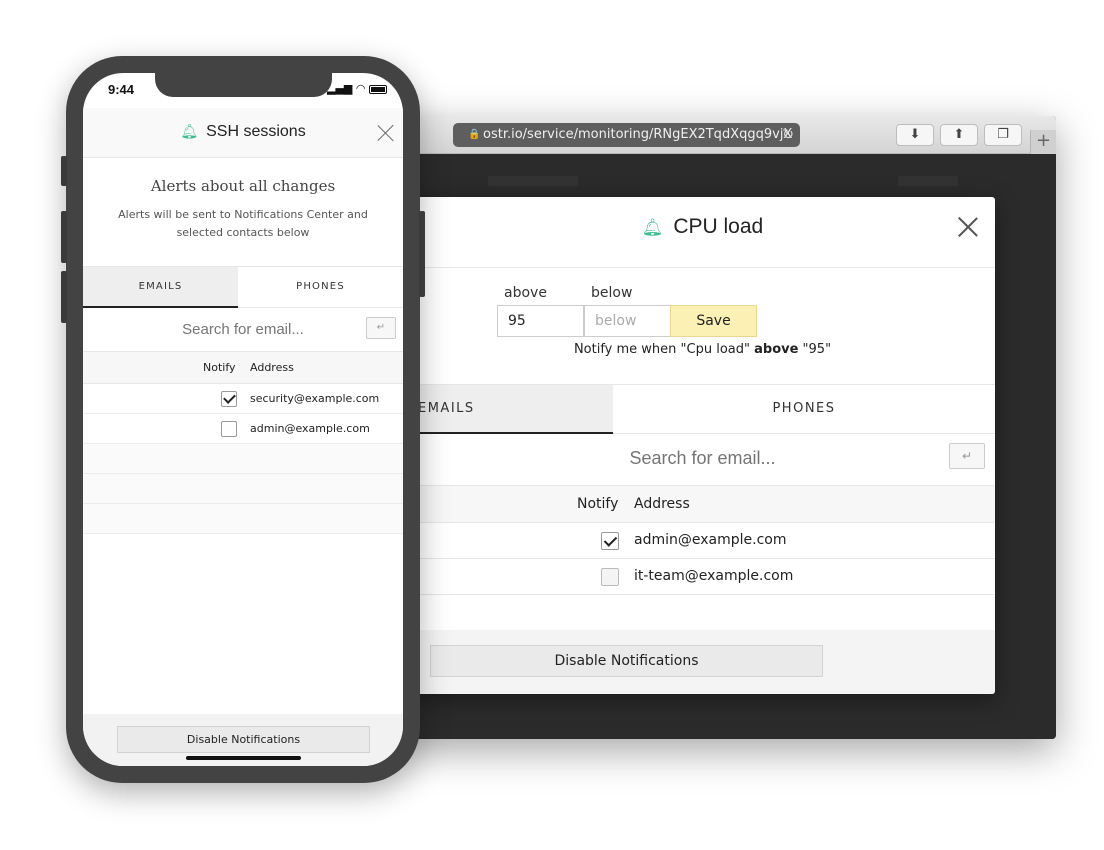 This screenshot has height=850, width=1104. Describe the element at coordinates (360, 88) in the screenshot. I see `wifi-icon: ◠` at that location.